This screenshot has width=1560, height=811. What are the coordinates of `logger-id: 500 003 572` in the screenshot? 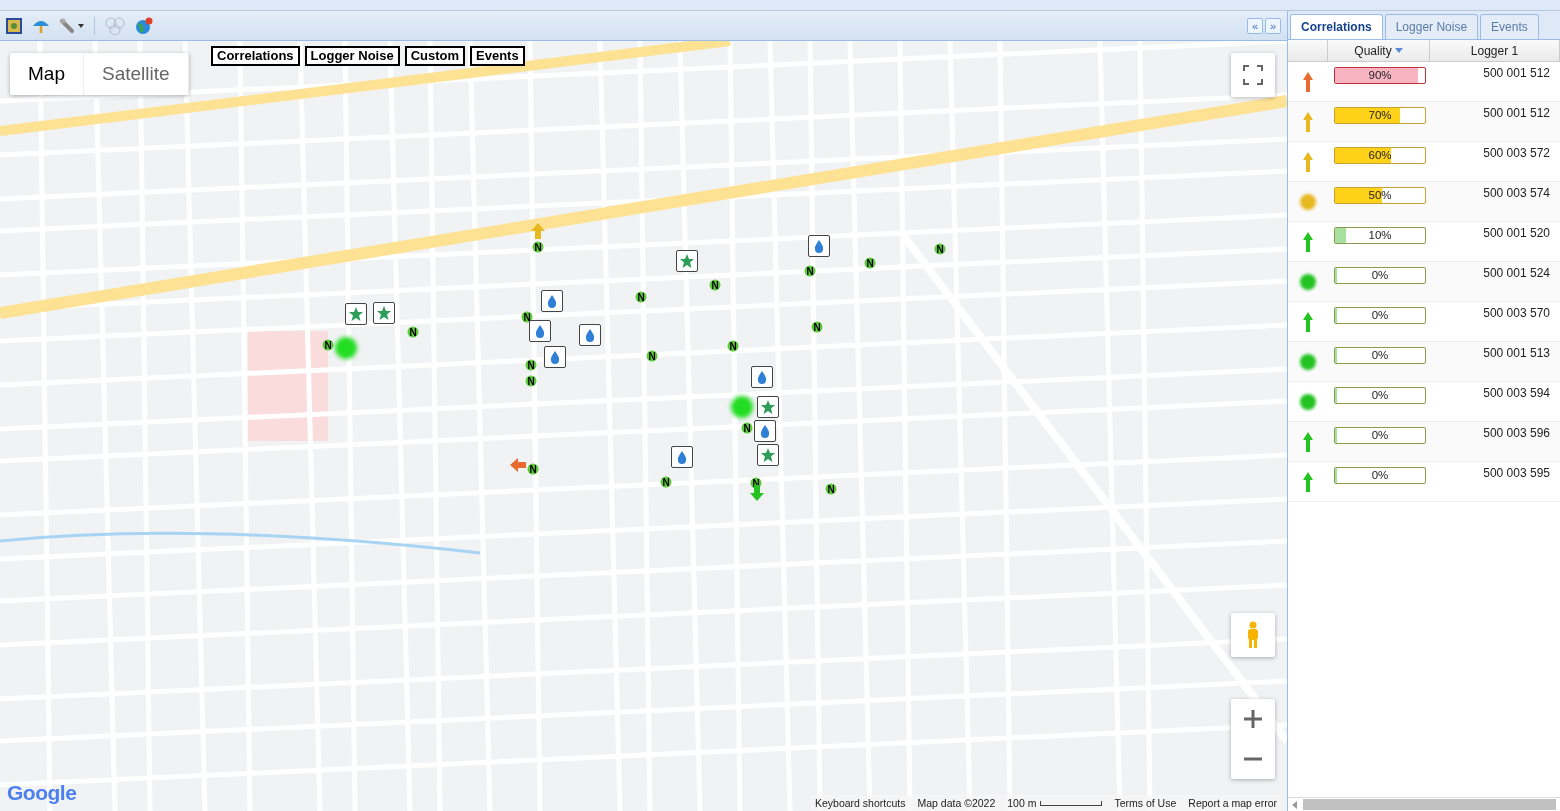 It's located at (1516, 153).